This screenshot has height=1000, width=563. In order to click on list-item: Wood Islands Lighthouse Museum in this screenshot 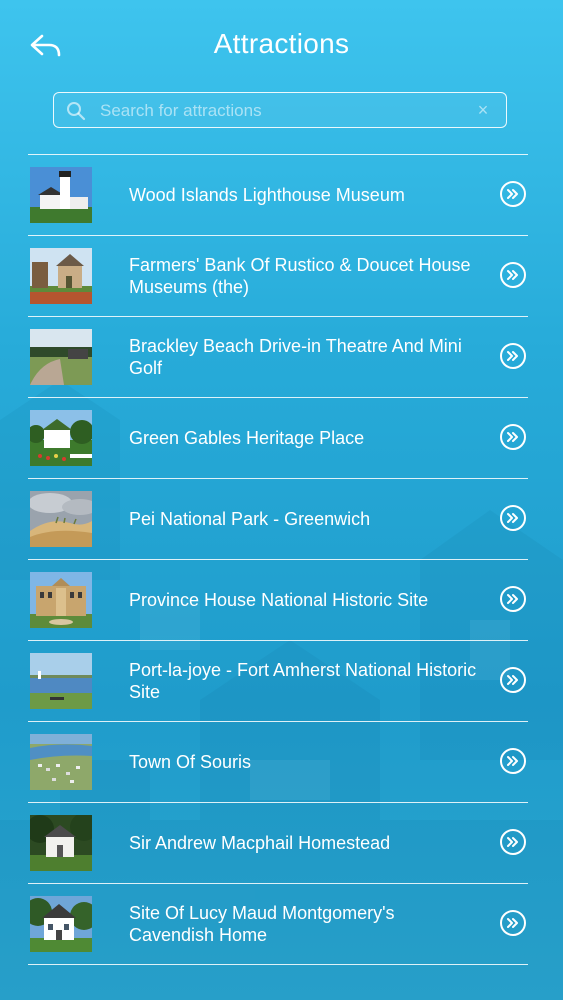, I will do `click(278, 195)`.